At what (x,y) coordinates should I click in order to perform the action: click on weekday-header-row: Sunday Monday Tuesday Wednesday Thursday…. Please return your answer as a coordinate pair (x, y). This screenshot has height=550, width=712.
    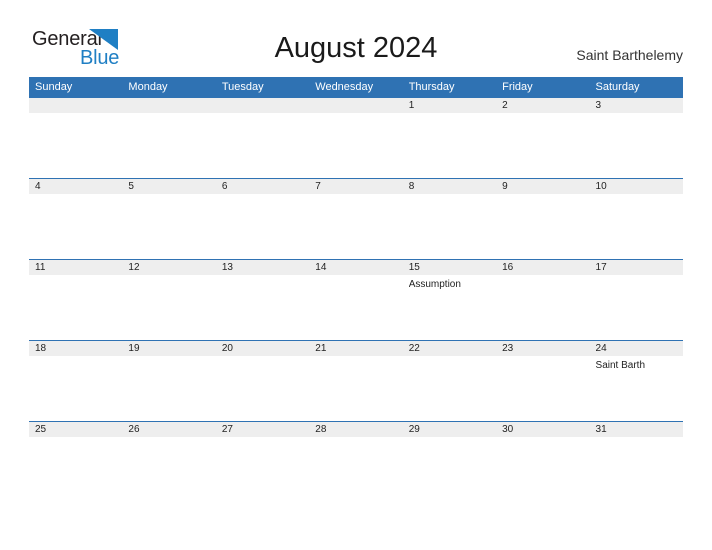
    Looking at the image, I should click on (356, 87).